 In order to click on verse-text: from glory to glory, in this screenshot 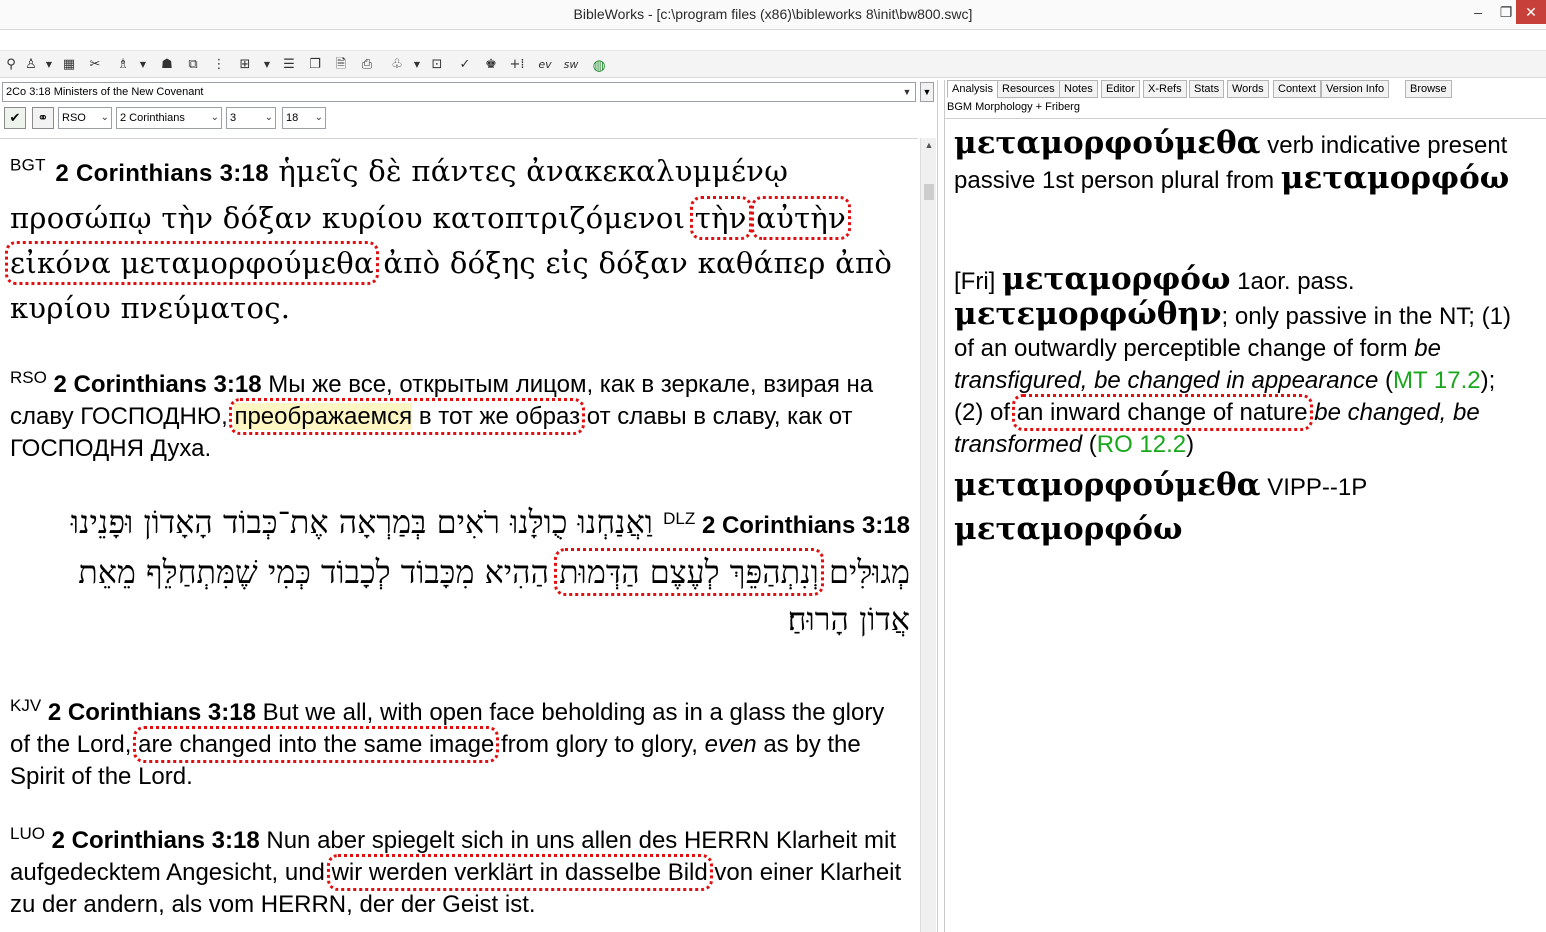, I will do `click(599, 744)`.